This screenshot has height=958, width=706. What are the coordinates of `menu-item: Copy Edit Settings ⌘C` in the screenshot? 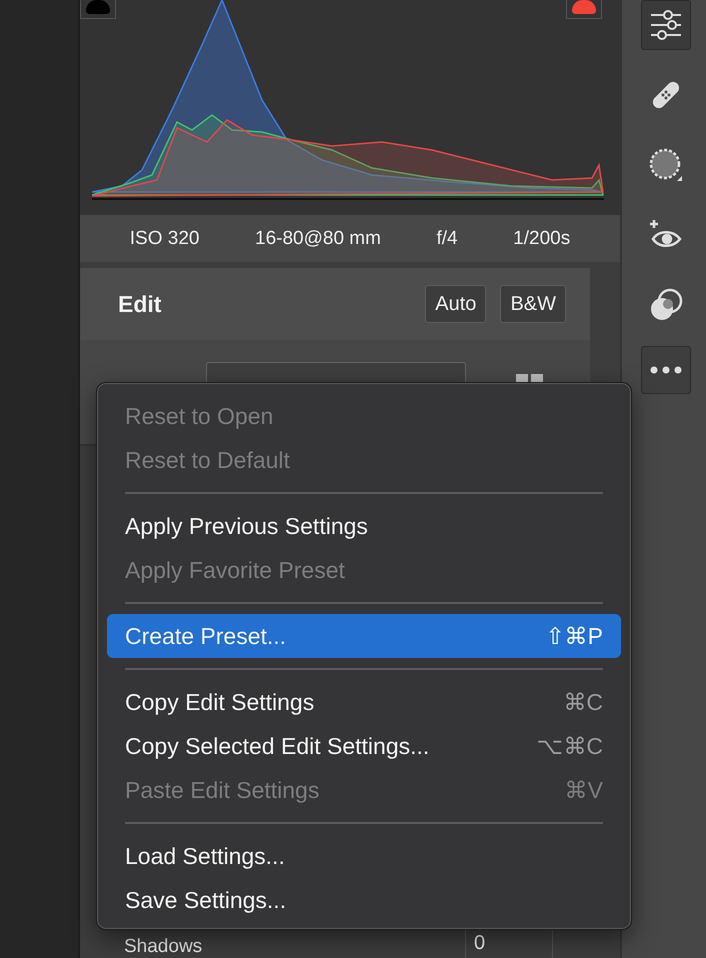 It's located at (364, 702).